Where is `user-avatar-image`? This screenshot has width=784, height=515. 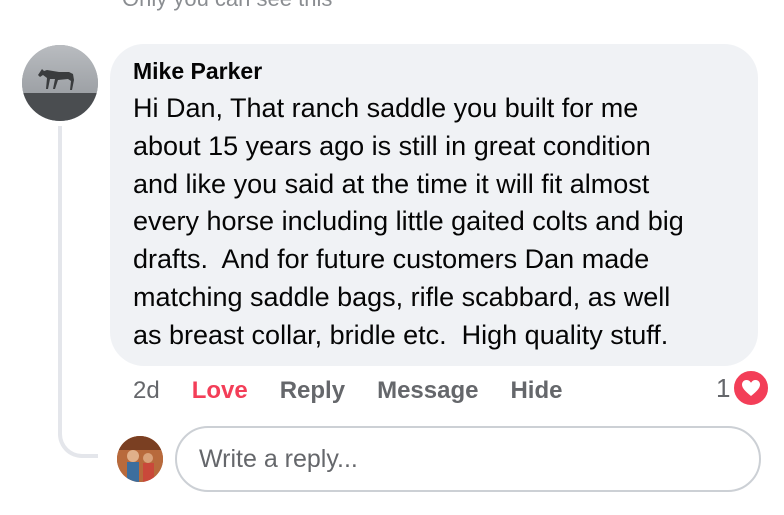
user-avatar-image is located at coordinates (140, 459).